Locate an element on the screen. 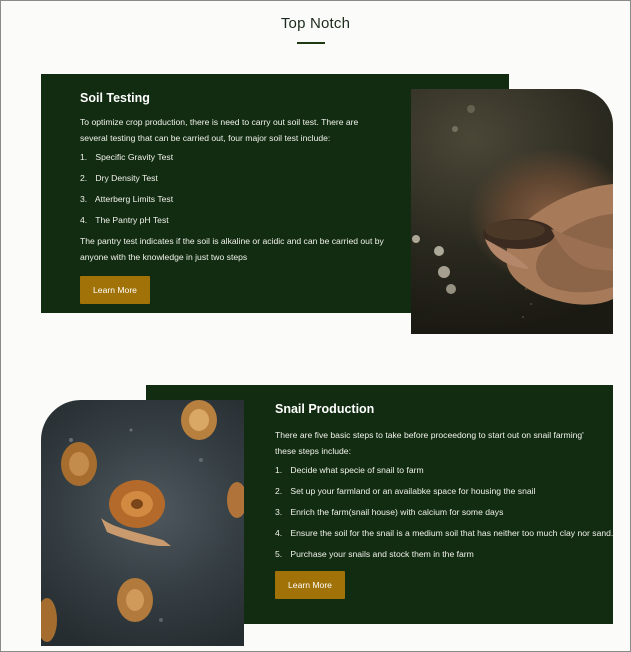 Image resolution: width=631 pixels, height=652 pixels. list-item-label: Atterberg Limits Test is located at coordinates (134, 199).